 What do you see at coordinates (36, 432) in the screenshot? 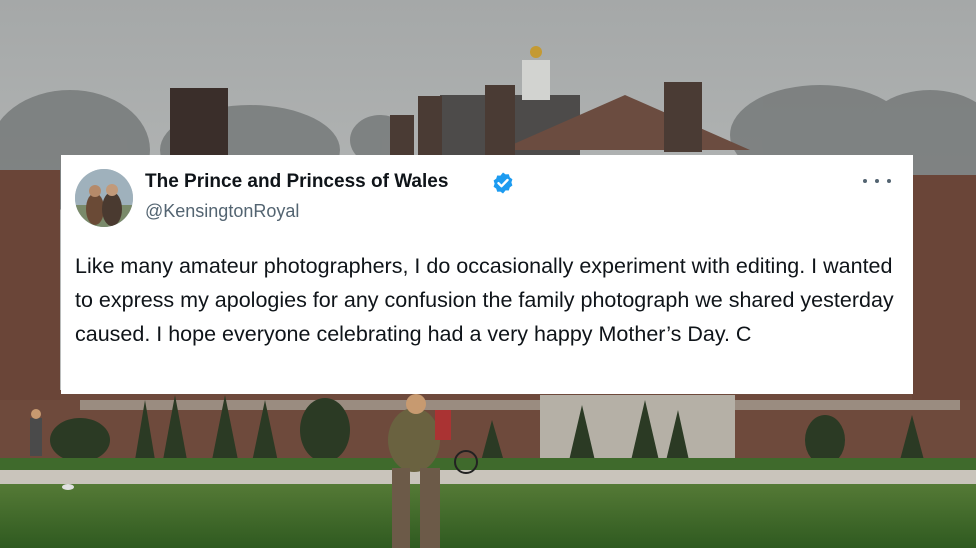
I see `pedestrian-left` at bounding box center [36, 432].